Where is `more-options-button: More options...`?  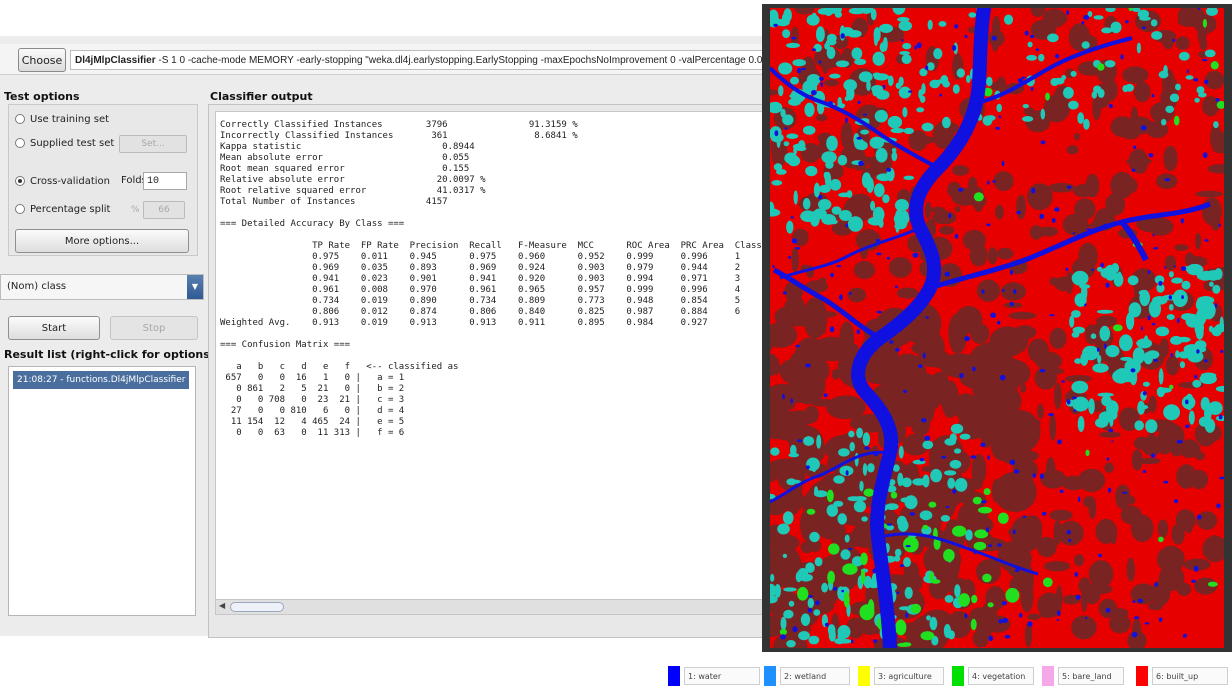 more-options-button: More options... is located at coordinates (102, 241).